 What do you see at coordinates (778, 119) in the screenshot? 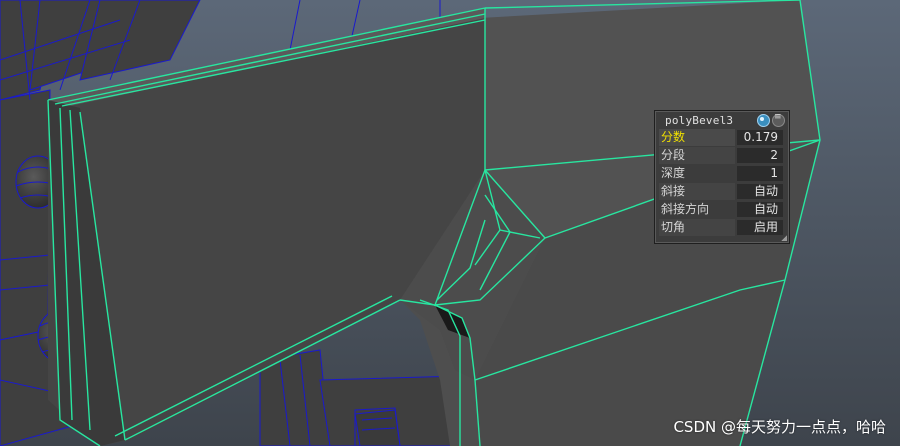
I see `hud-menu-icon` at bounding box center [778, 119].